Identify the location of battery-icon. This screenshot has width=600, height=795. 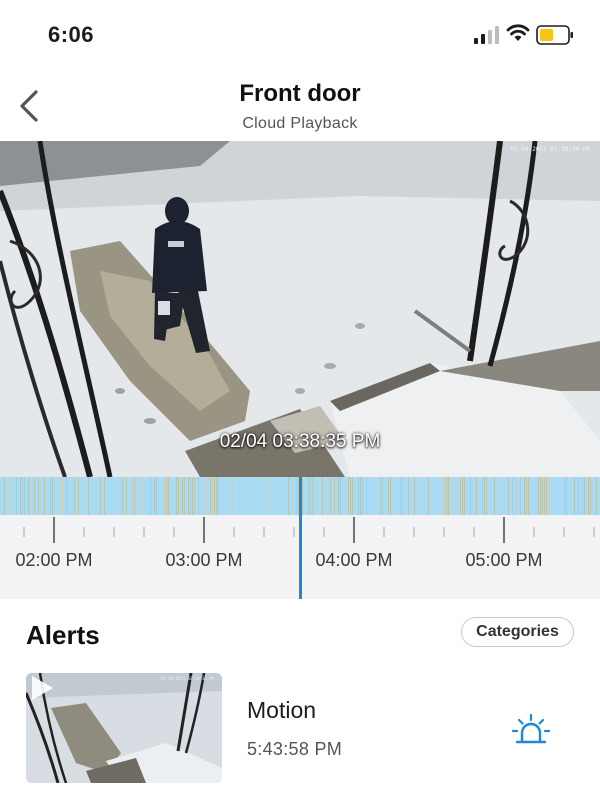
(554, 35).